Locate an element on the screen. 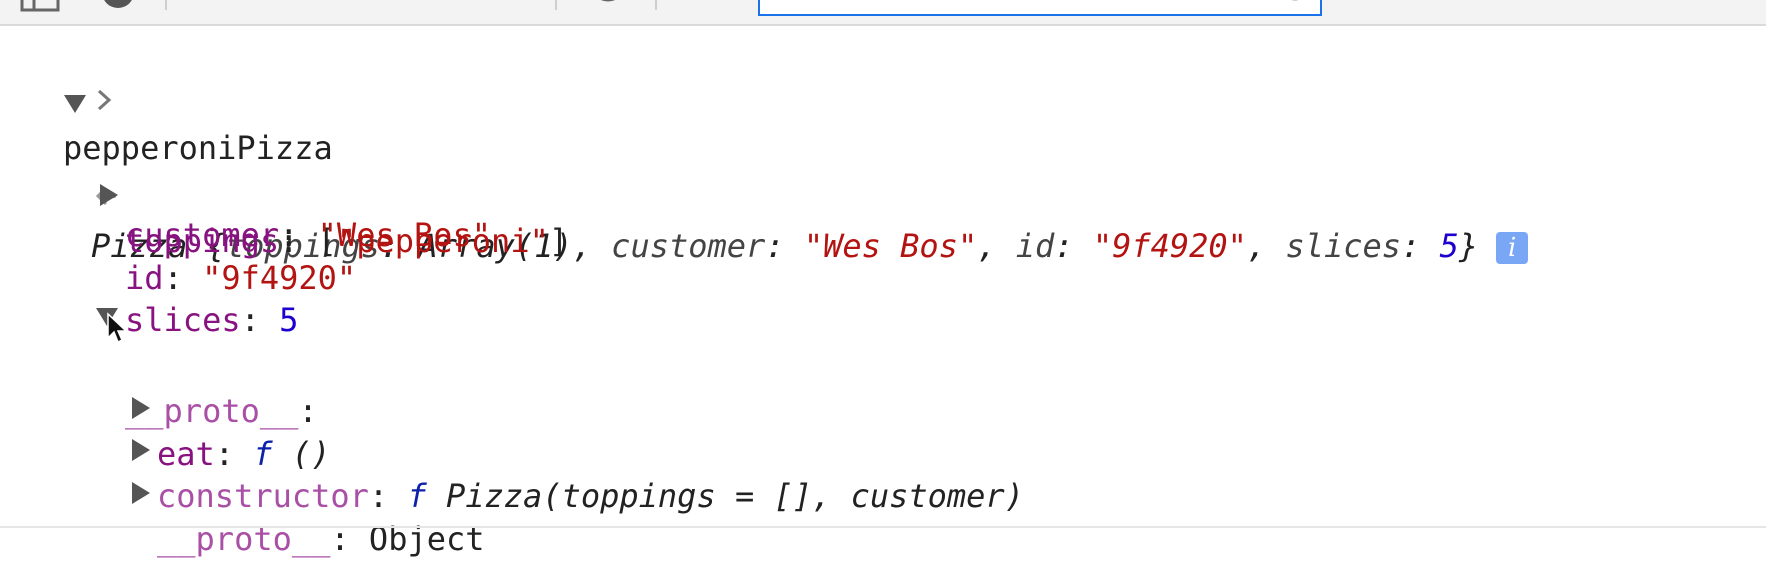  summary-string-value: "Wes Bos" is located at coordinates (890, 246).